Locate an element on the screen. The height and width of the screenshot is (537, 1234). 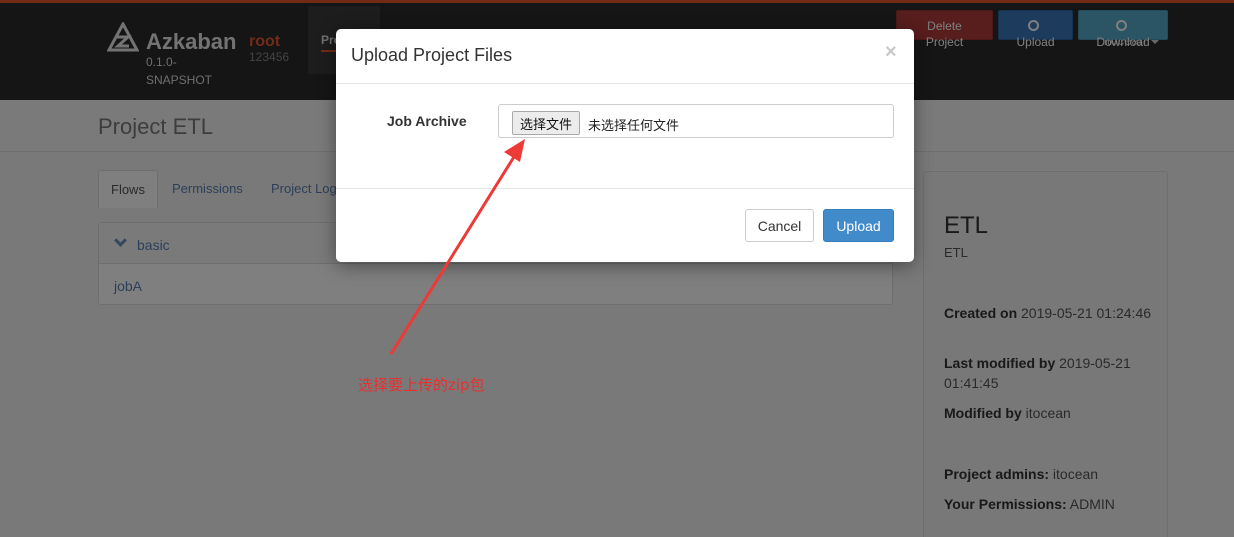
choose-file-button: 选择文件 is located at coordinates (546, 123).